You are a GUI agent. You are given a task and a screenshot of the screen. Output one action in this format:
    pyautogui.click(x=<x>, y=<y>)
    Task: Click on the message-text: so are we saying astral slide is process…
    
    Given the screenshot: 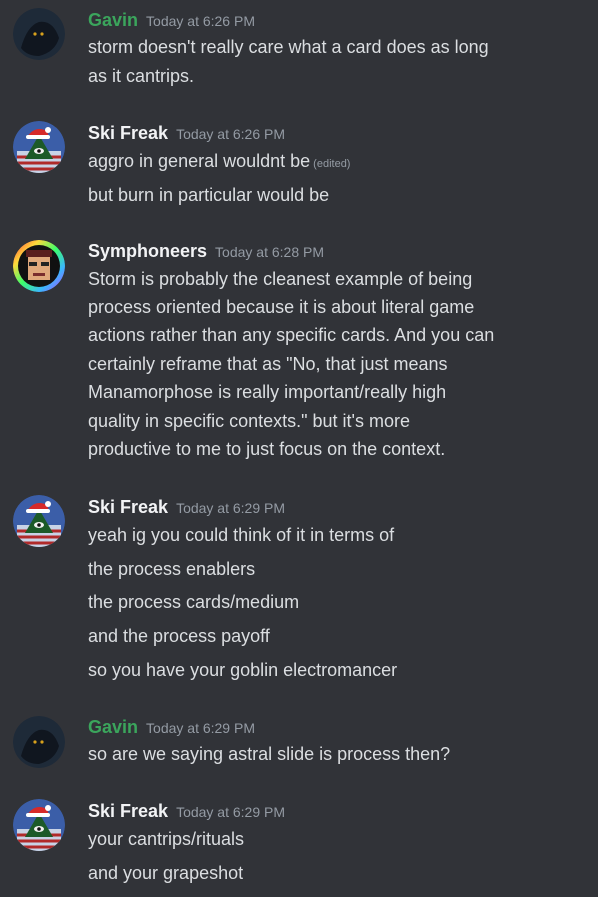 What is the action you would take?
    pyautogui.click(x=269, y=754)
    